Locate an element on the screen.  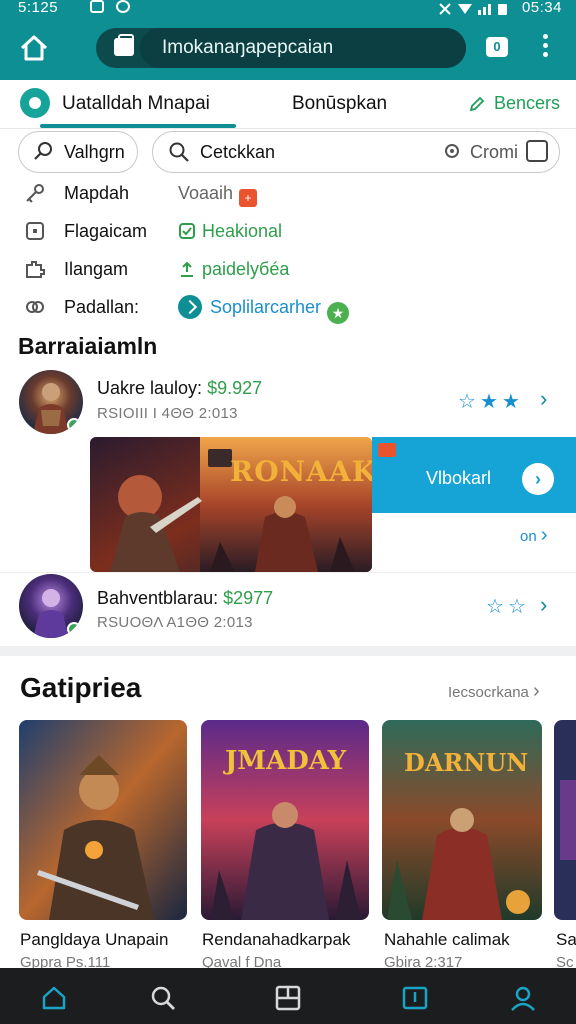
gallery-see-more: Iecsocrkana › is located at coordinates (494, 691).